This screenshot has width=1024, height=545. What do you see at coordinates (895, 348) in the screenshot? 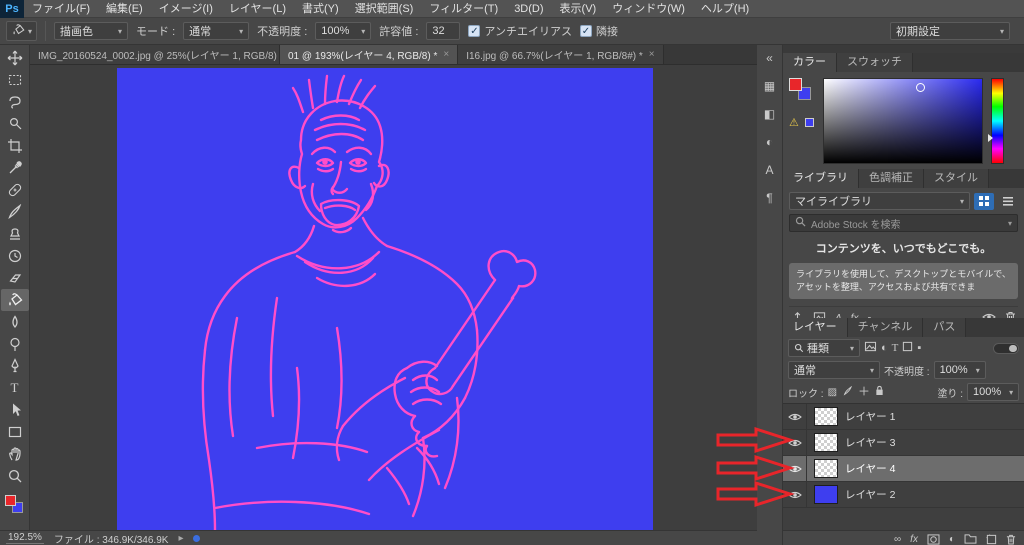
I see `filter-type-icon: T` at bounding box center [895, 348].